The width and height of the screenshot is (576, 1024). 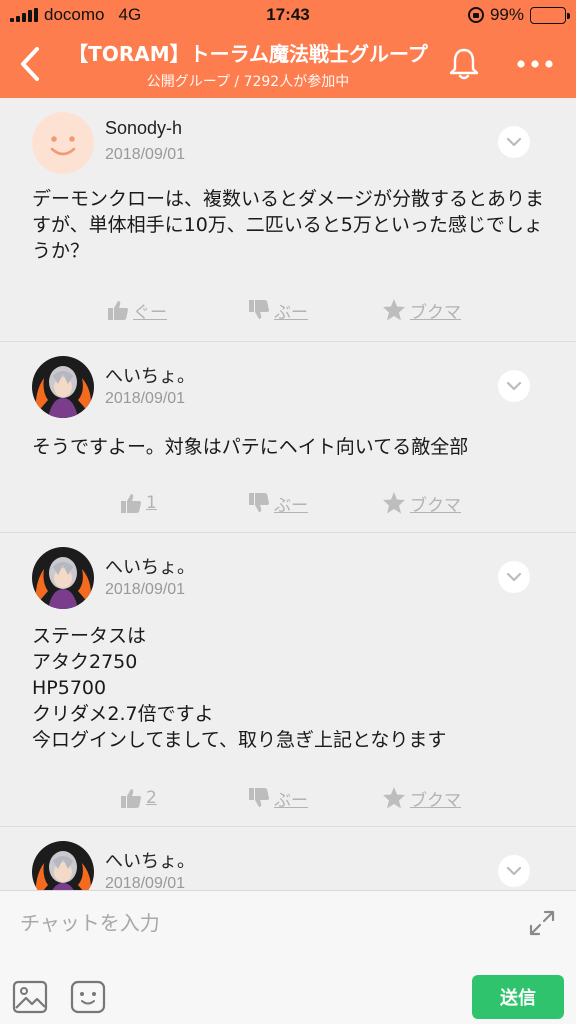 I want to click on like-button: ぐー, so click(x=137, y=310).